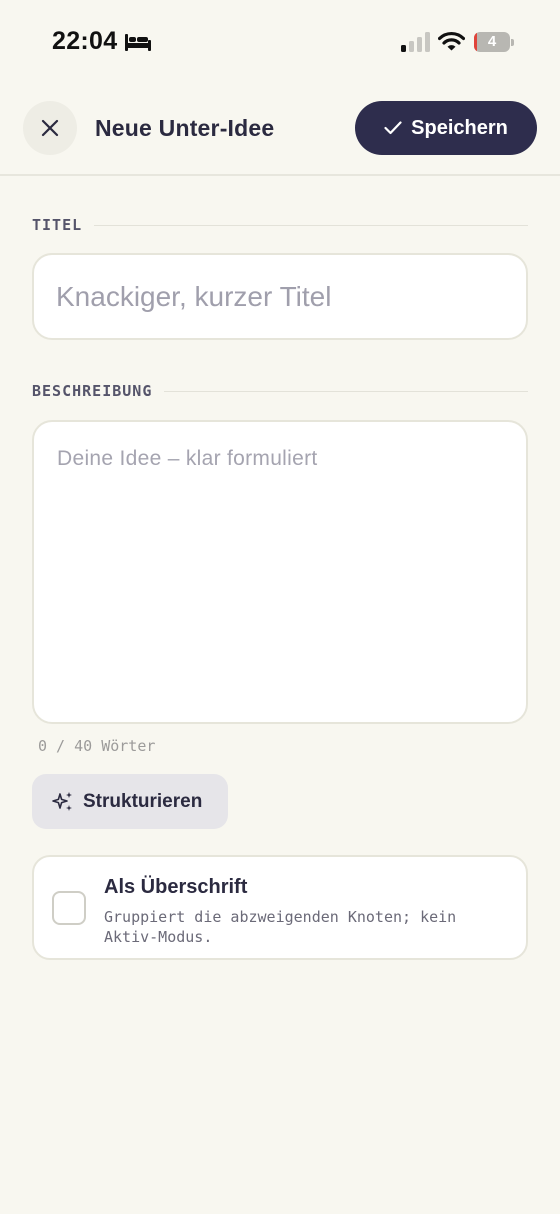 The image size is (560, 1214). I want to click on description-section-label: BESCHREIBUNG, so click(280, 391).